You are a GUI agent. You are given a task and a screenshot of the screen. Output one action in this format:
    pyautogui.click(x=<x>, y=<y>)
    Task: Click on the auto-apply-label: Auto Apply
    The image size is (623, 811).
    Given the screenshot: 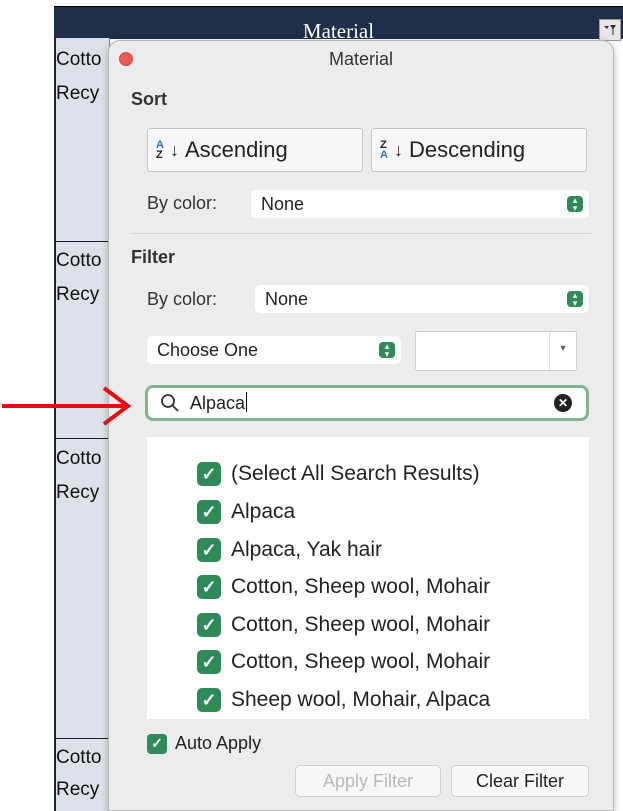 What is the action you would take?
    pyautogui.click(x=218, y=743)
    